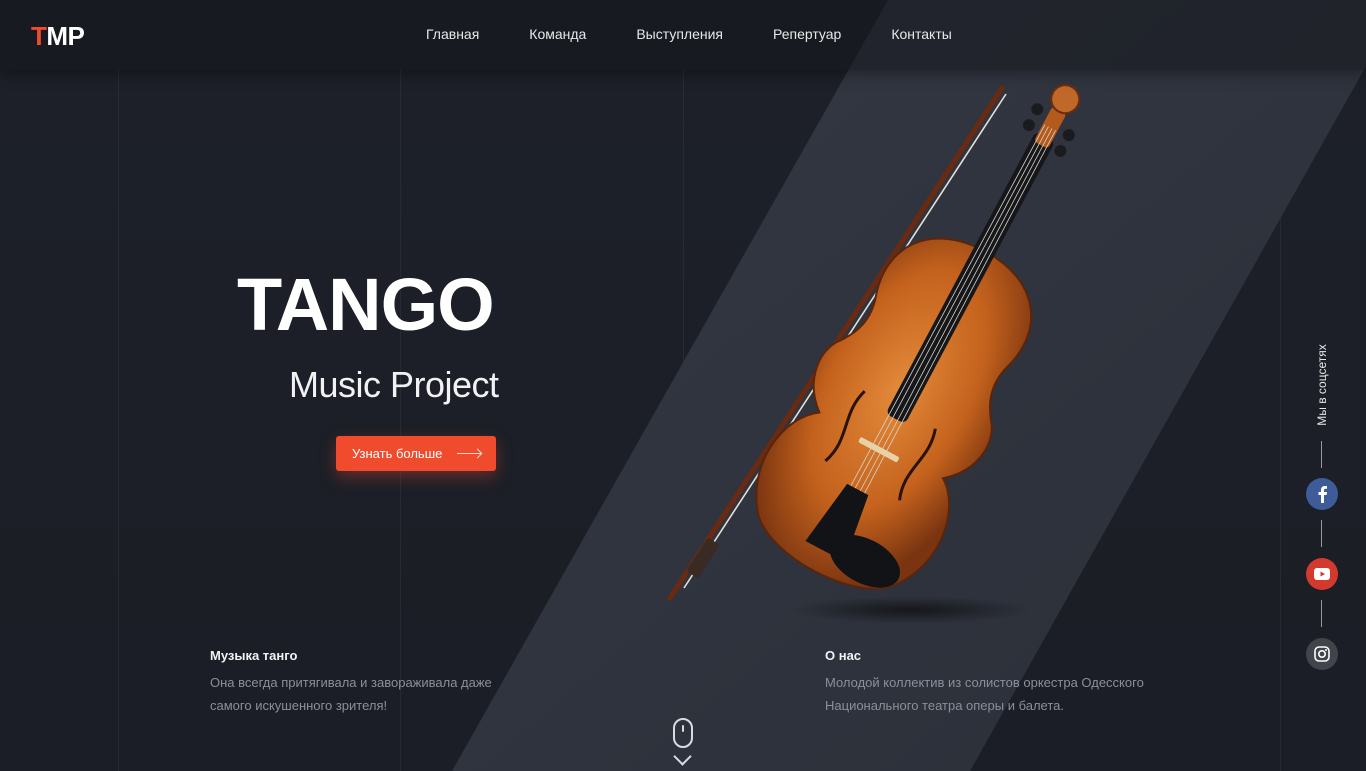 The height and width of the screenshot is (771, 1366). What do you see at coordinates (397, 453) in the screenshot?
I see `learn-more-label: Узнать больше` at bounding box center [397, 453].